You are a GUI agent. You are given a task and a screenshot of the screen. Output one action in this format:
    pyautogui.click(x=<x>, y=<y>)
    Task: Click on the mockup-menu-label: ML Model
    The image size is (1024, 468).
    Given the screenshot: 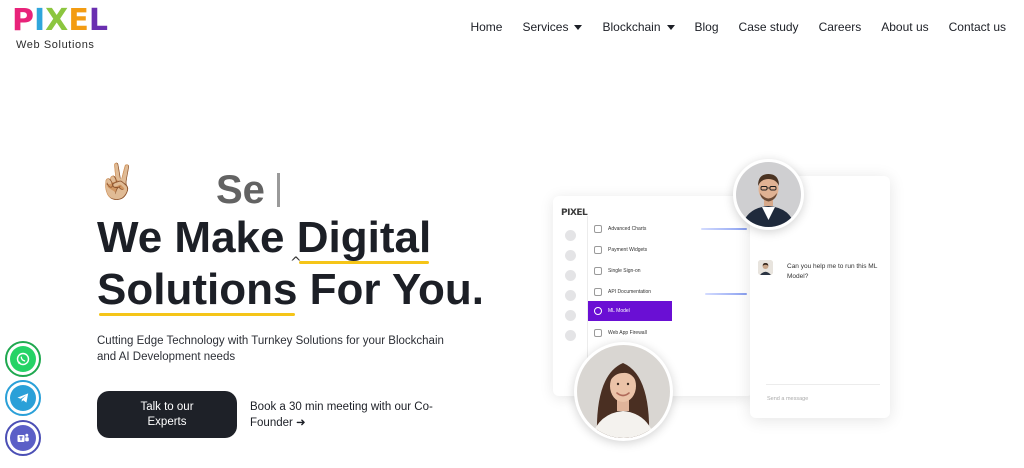 What is the action you would take?
    pyautogui.click(x=619, y=311)
    